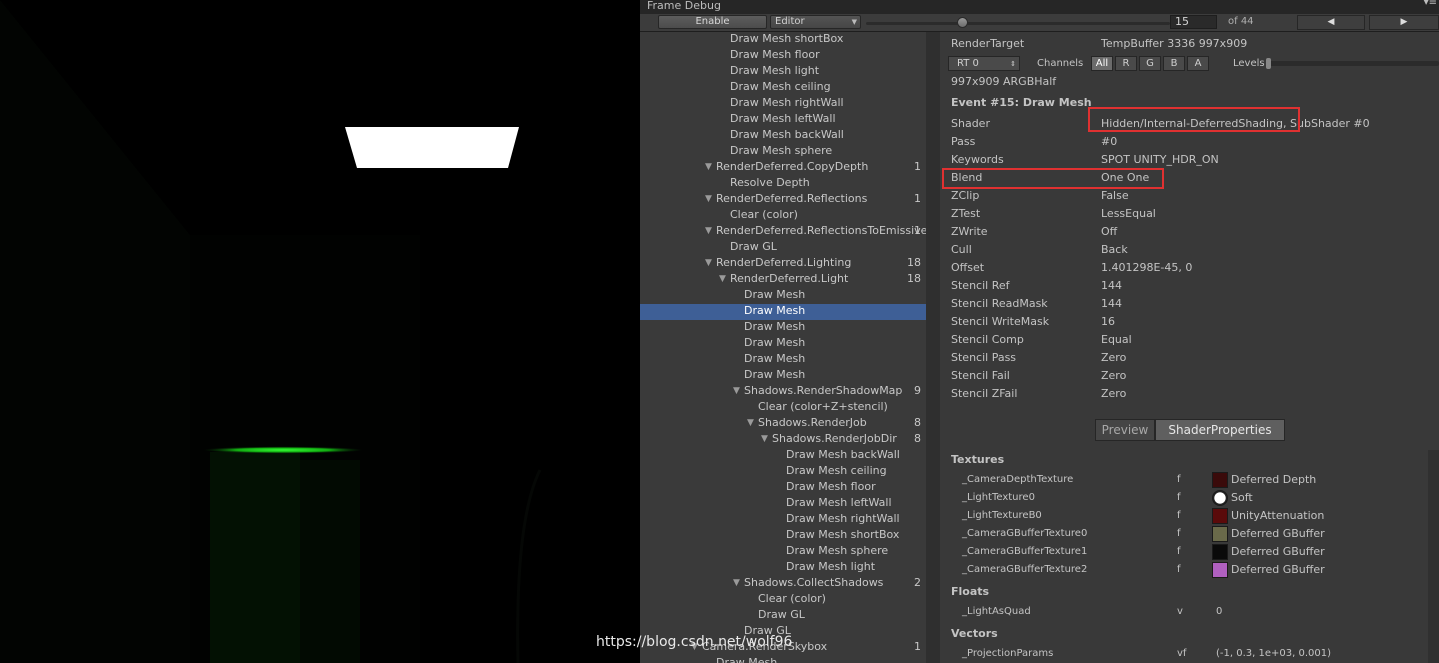  Describe the element at coordinates (783, 408) in the screenshot. I see `tree-row: Clear (color+Z+stencil)` at that location.